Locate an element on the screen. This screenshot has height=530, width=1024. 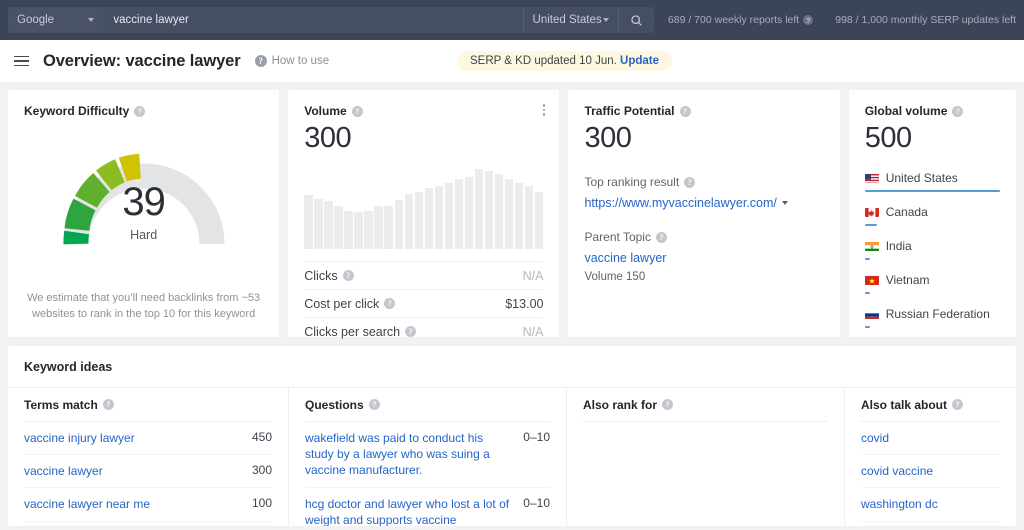
country-name: Russian Federation is located at coordinates (937, 314).